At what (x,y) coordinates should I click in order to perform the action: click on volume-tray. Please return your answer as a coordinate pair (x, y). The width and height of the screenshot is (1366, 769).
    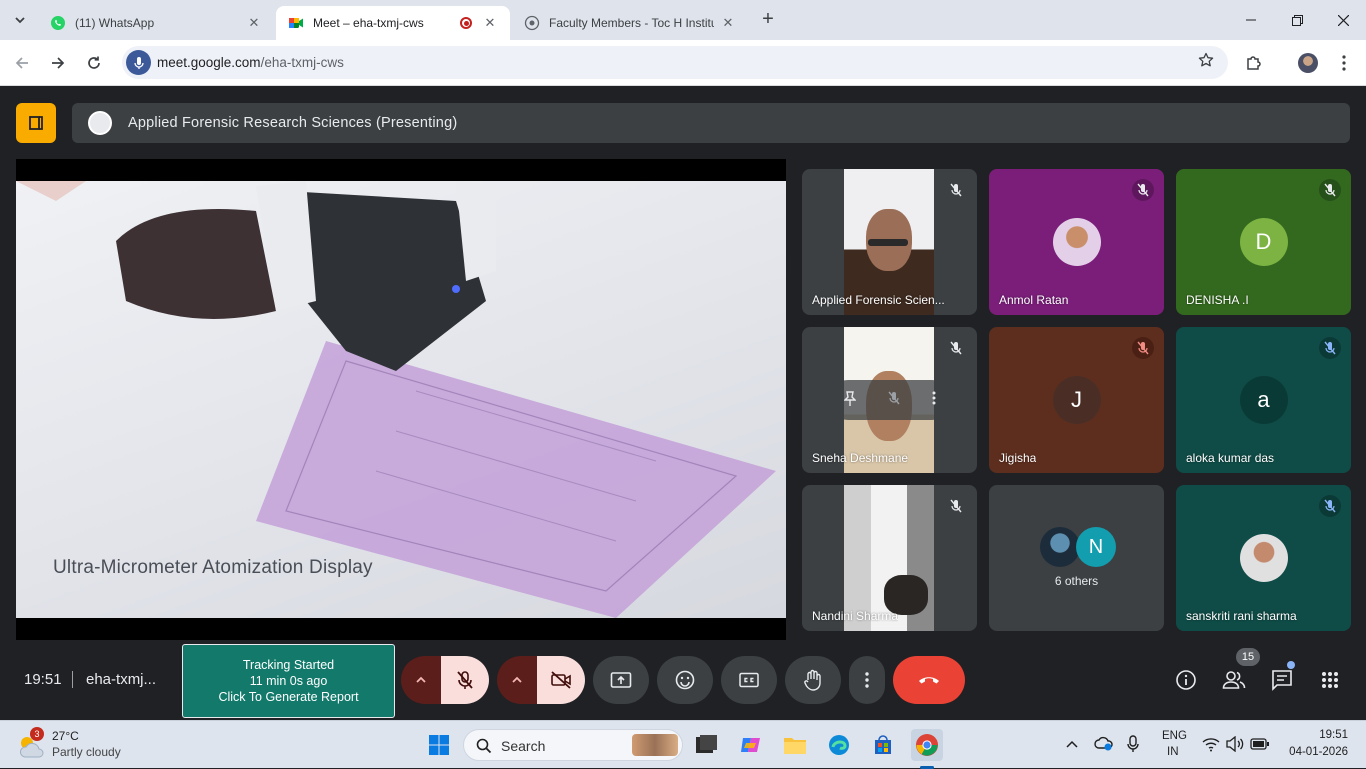
    Looking at the image, I should click on (1235, 746).